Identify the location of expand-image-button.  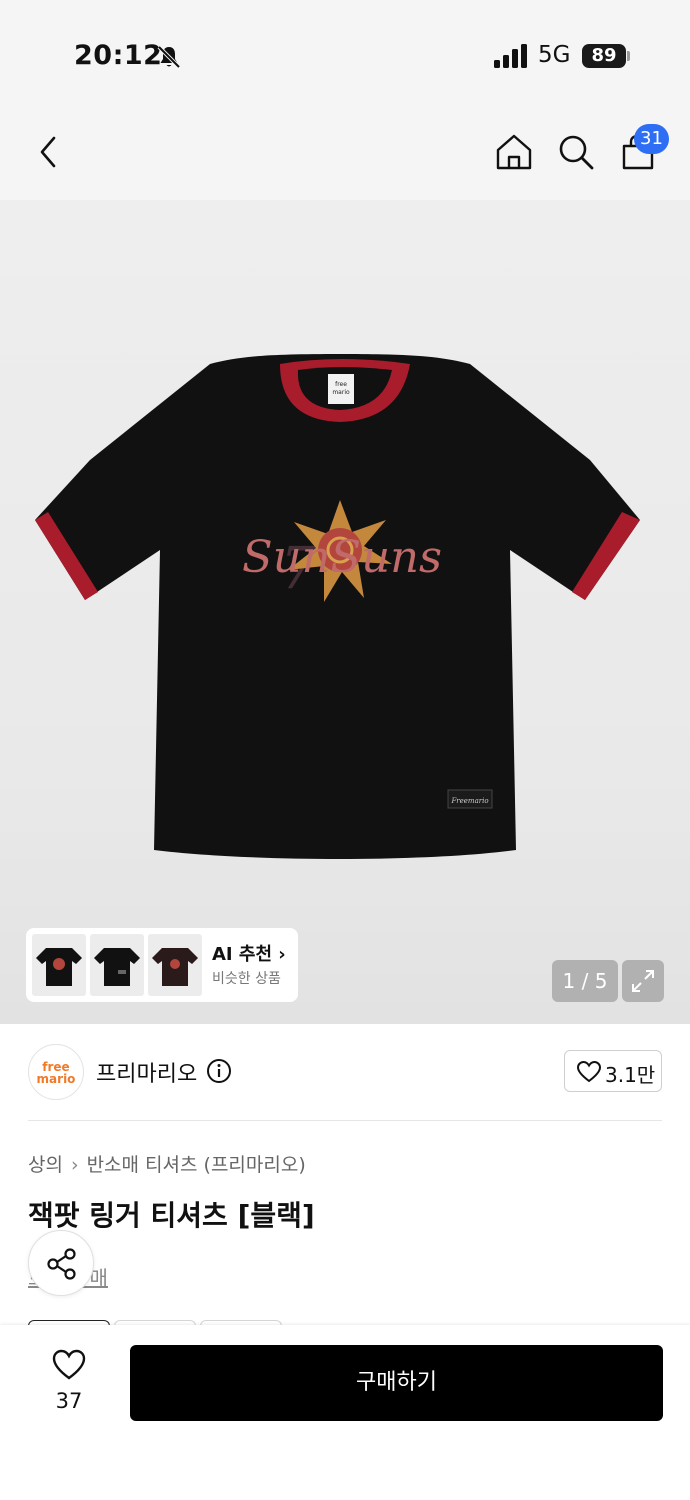
(643, 981).